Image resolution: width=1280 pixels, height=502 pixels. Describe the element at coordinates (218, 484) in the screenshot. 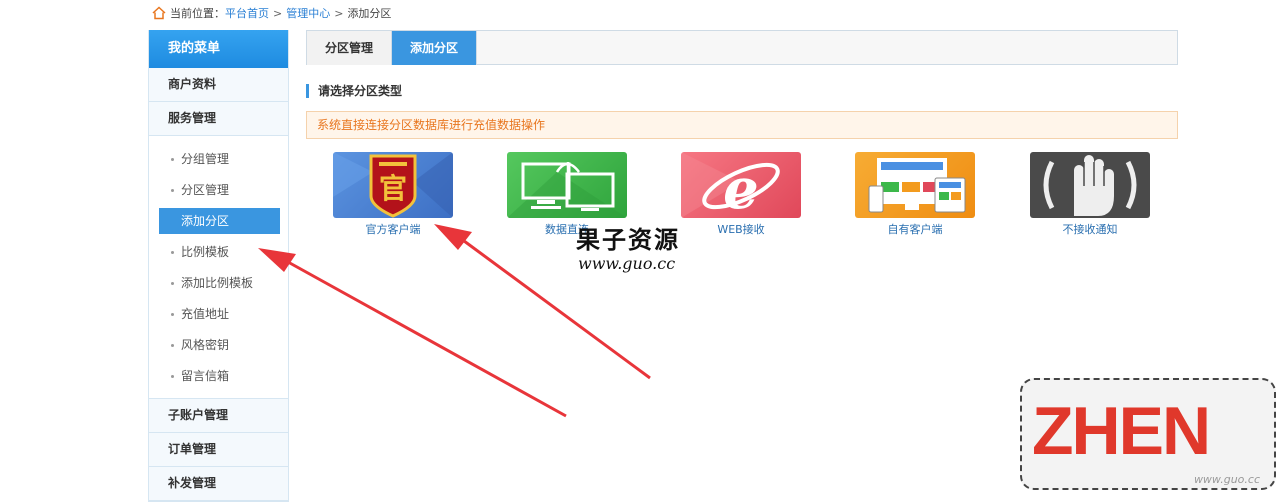

I see `sidebar-group-reissue: 补发管理` at that location.